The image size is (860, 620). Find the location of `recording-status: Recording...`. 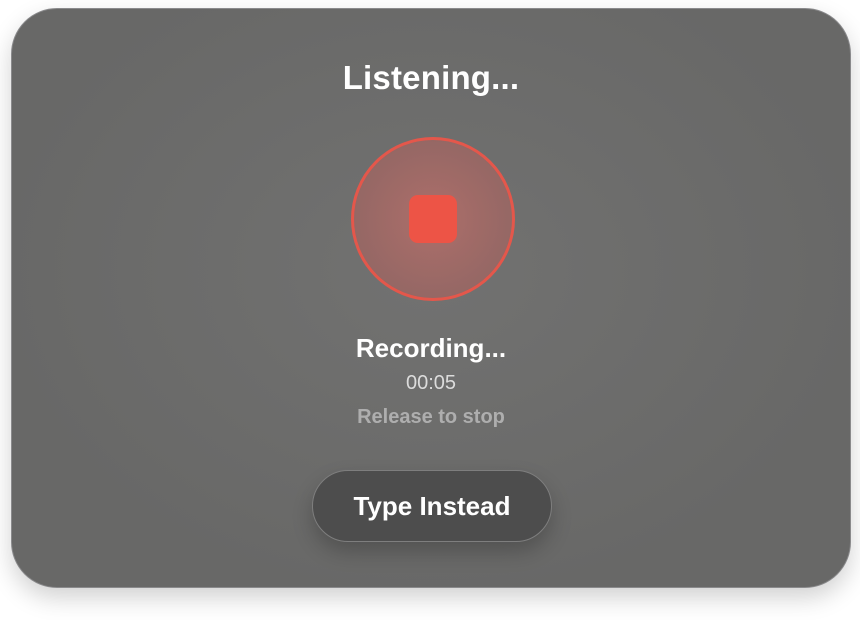

recording-status: Recording... is located at coordinates (431, 348).